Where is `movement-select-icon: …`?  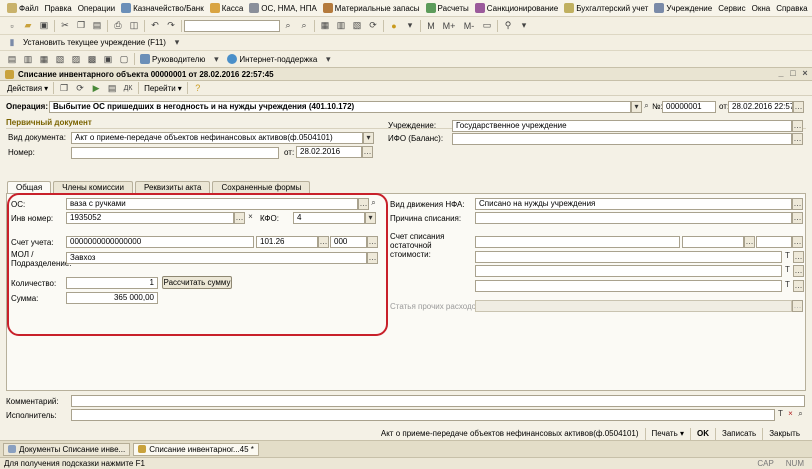 movement-select-icon: … is located at coordinates (797, 204).